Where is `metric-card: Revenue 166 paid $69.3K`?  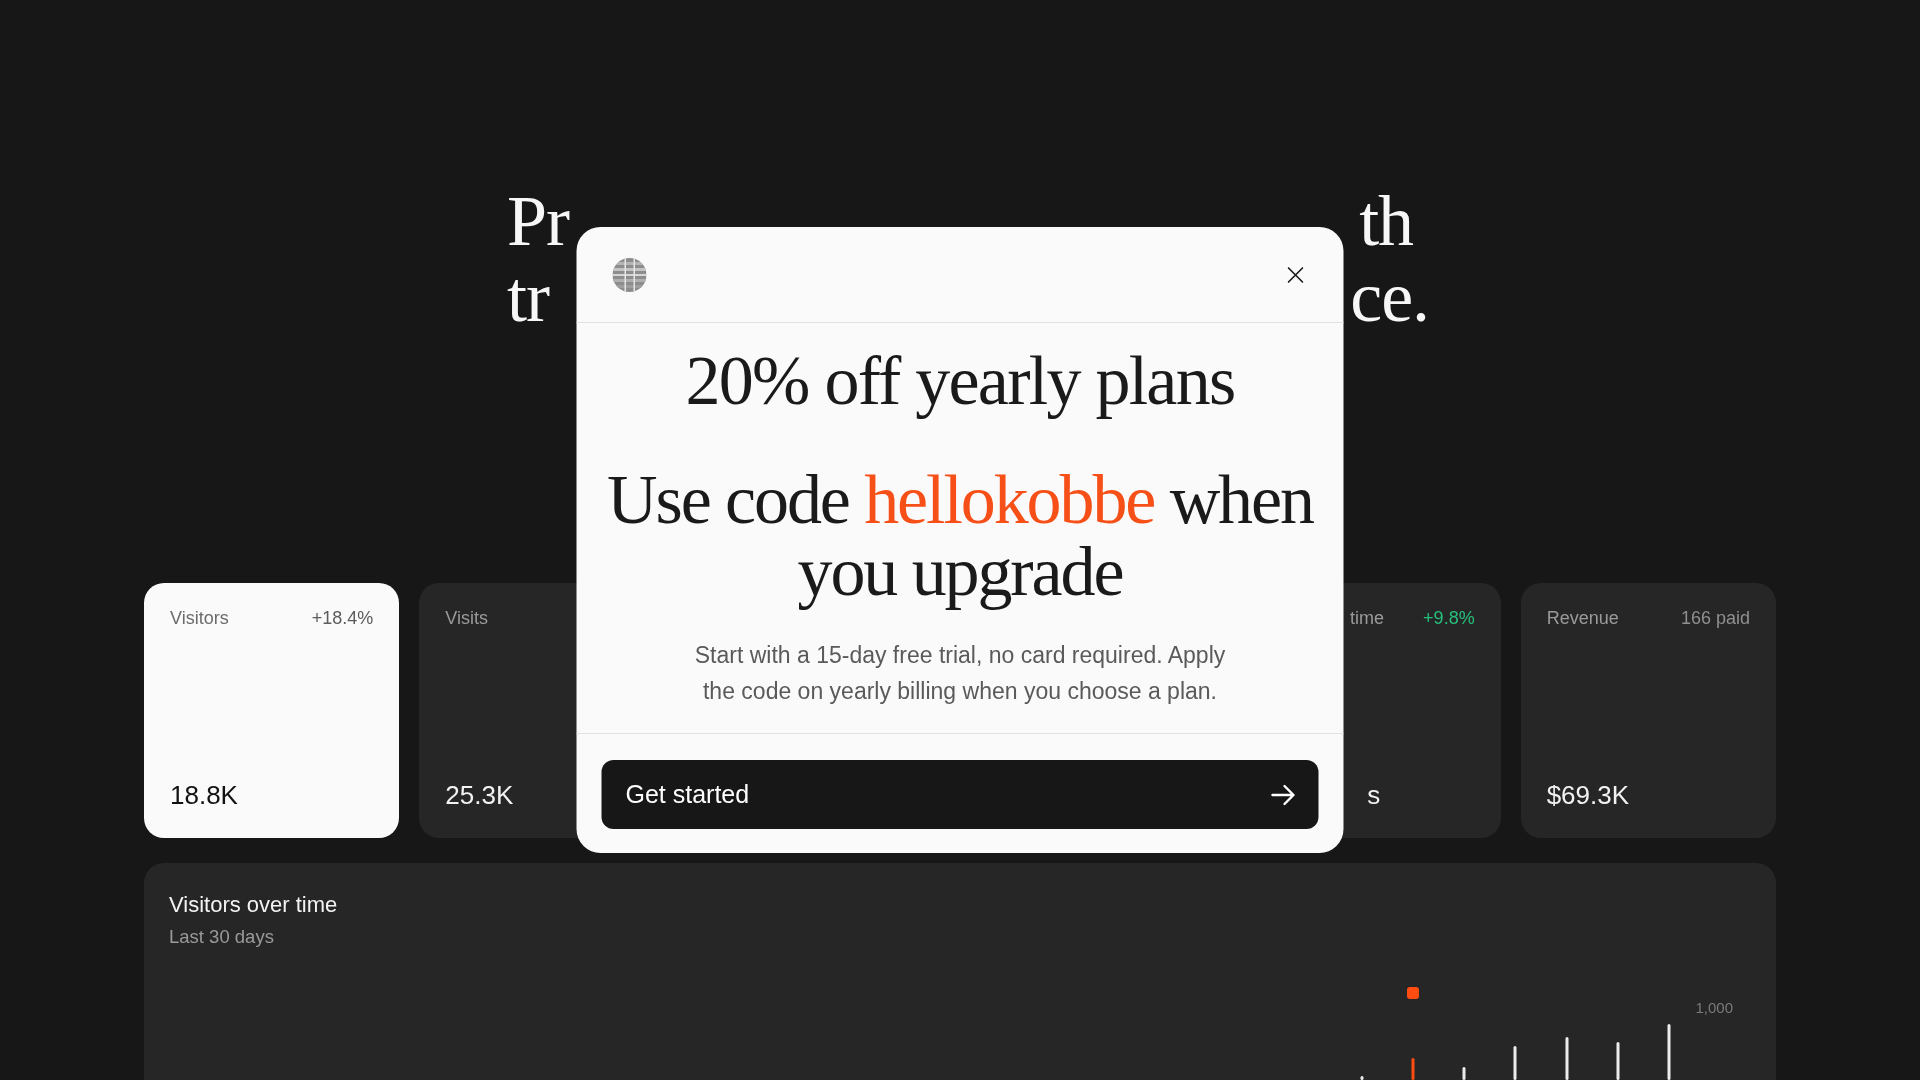
metric-card: Revenue 166 paid $69.3K is located at coordinates (1648, 710).